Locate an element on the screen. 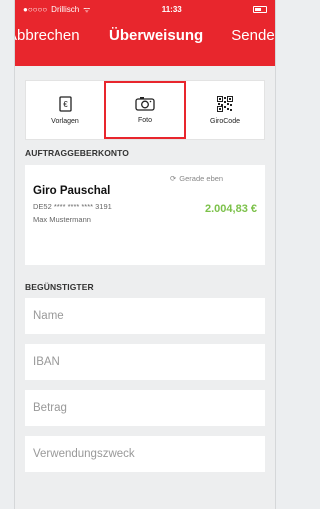  input-method-toolbar: € Vorlagen Foto GiroCode is located at coordinates (145, 110).